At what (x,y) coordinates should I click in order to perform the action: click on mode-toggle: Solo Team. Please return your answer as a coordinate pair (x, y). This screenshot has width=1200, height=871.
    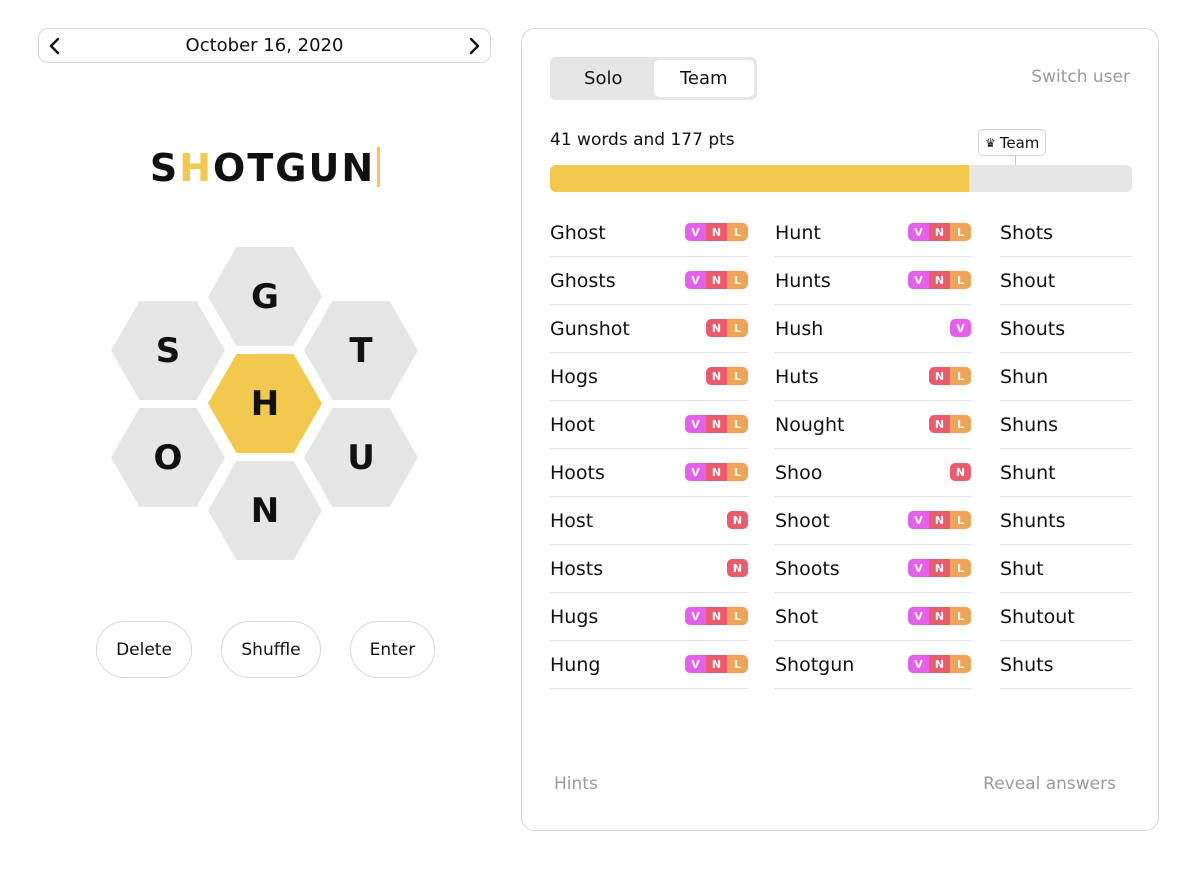
    Looking at the image, I should click on (653, 78).